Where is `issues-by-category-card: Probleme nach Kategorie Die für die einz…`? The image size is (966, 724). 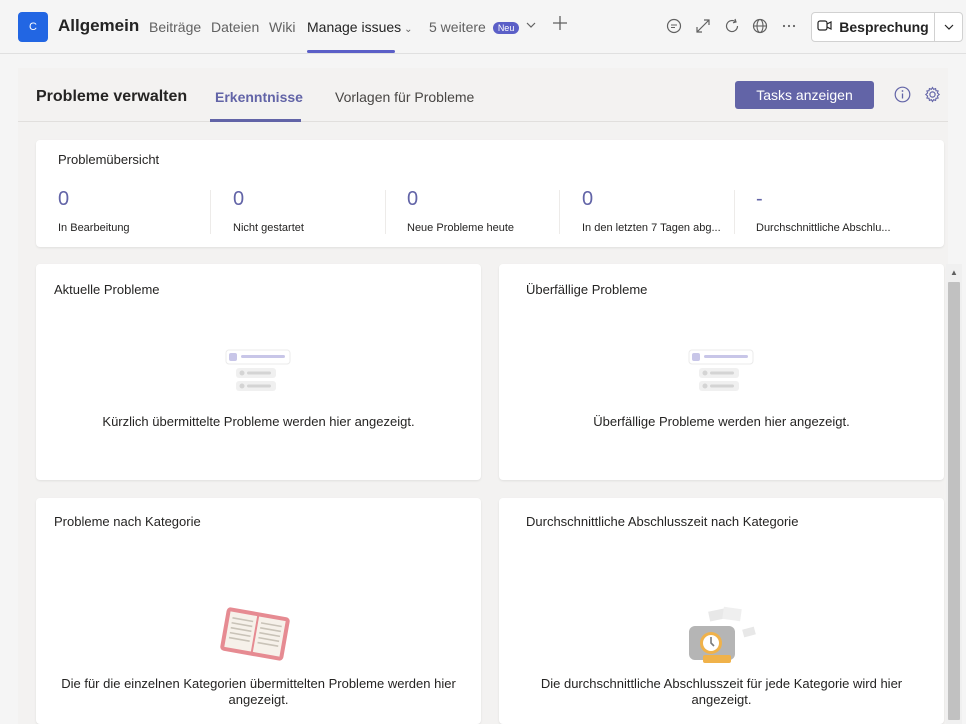 issues-by-category-card: Probleme nach Kategorie Die für die einz… is located at coordinates (258, 611).